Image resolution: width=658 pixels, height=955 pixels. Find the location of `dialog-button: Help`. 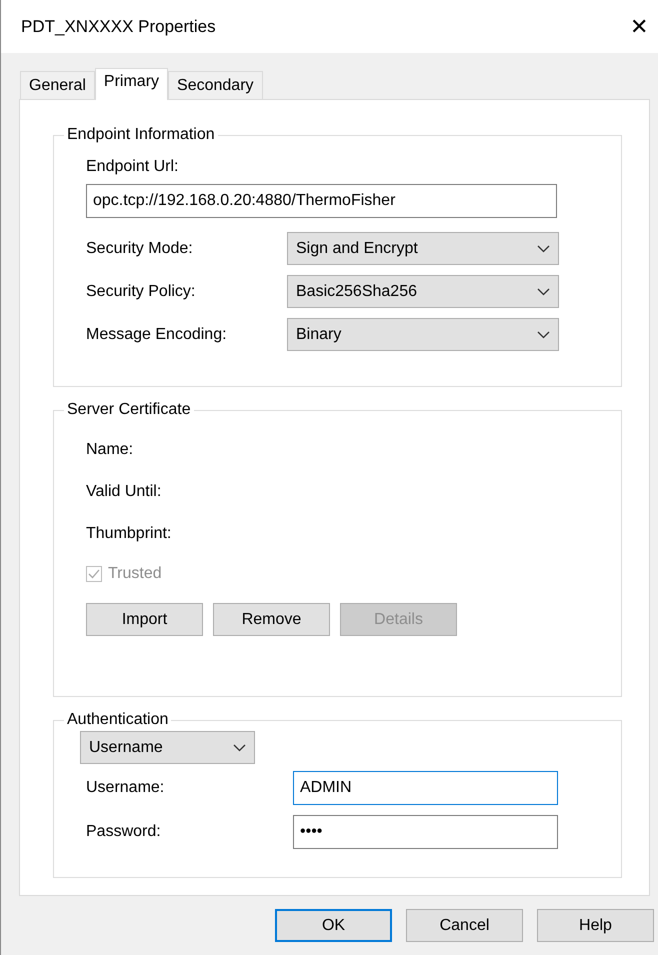

dialog-button: Help is located at coordinates (595, 925).